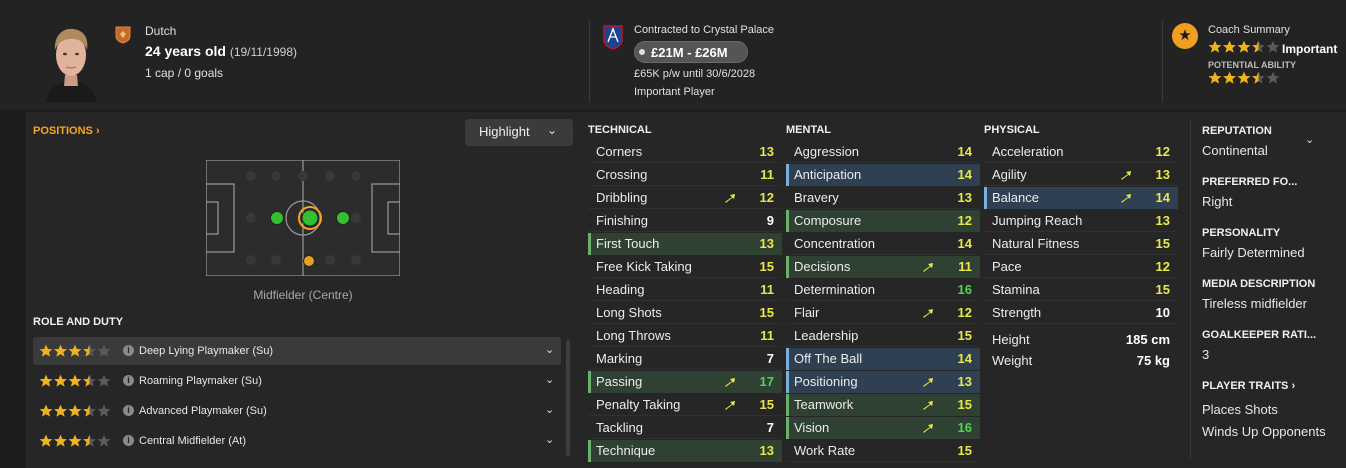 The width and height of the screenshot is (1346, 468). Describe the element at coordinates (1016, 289) in the screenshot. I see `attribute-name: Stamina` at that location.